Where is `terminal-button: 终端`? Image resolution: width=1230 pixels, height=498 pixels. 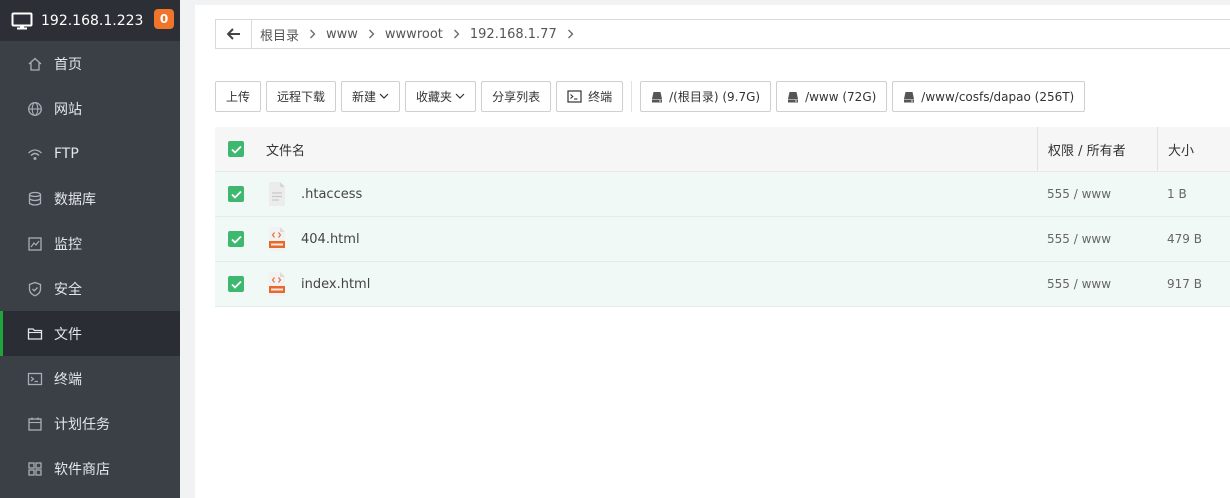
terminal-button: 终端 is located at coordinates (590, 96).